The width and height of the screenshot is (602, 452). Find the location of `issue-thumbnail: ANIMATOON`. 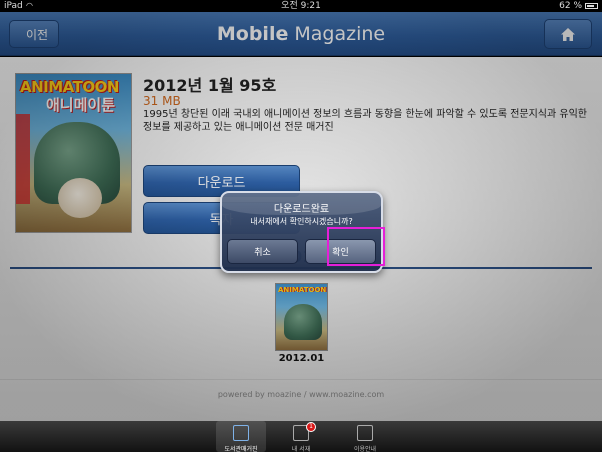

issue-thumbnail: ANIMATOON is located at coordinates (301, 317).